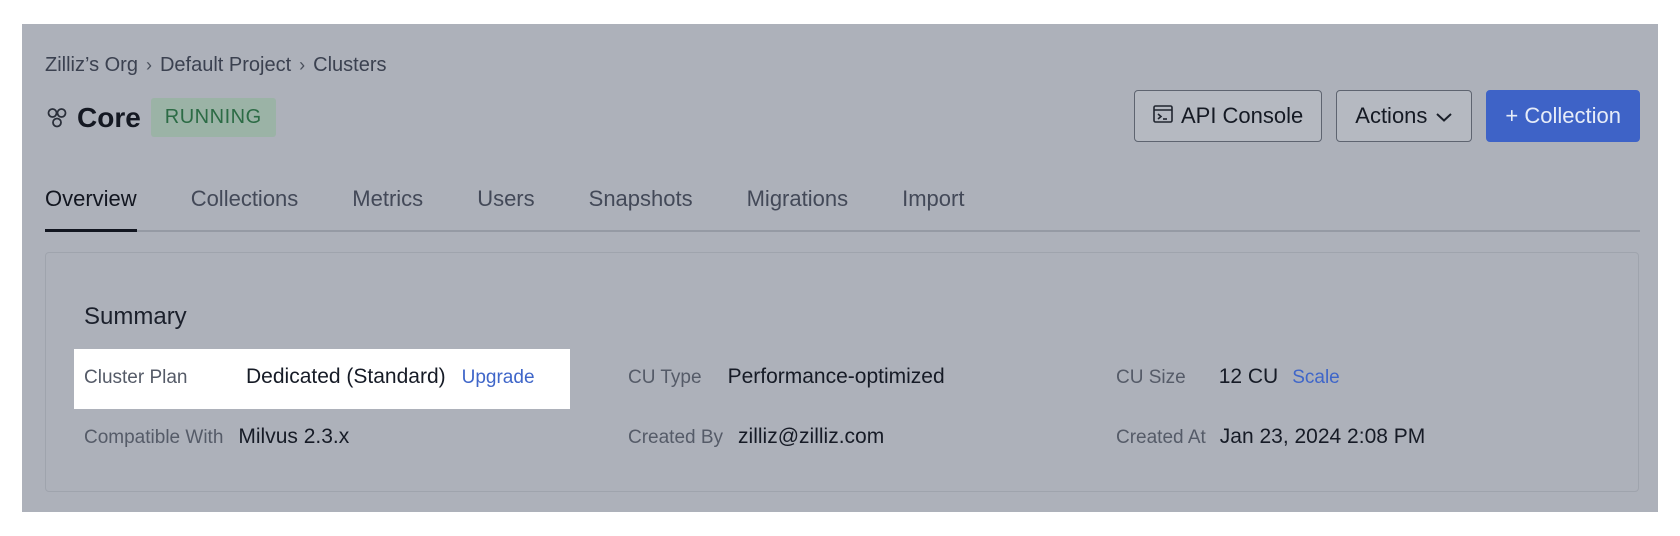 Image resolution: width=1680 pixels, height=536 pixels. Describe the element at coordinates (1391, 115) in the screenshot. I see `actions-label: Actions` at that location.